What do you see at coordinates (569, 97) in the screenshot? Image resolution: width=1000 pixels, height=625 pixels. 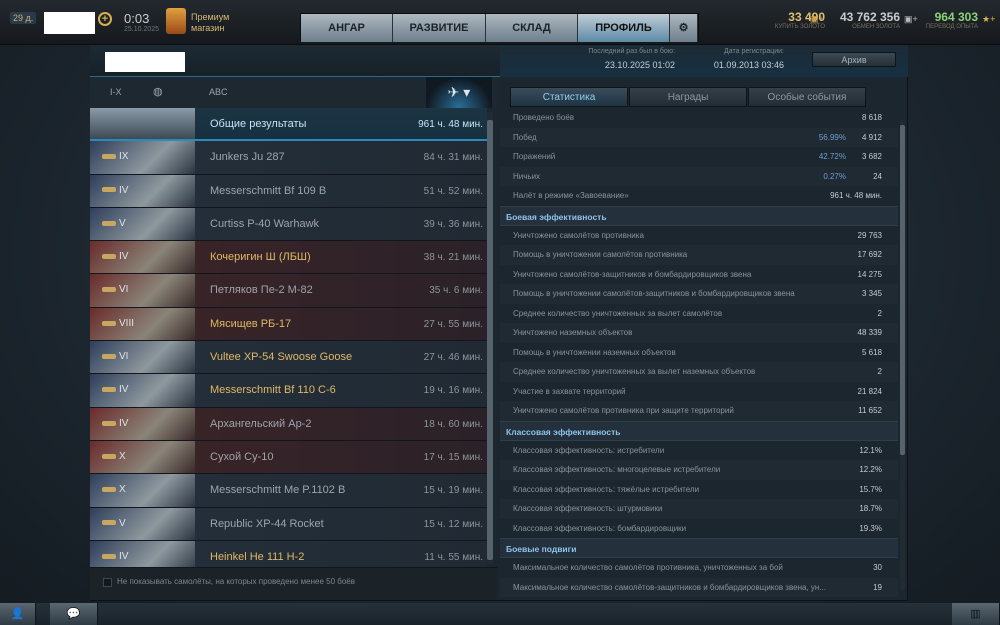 I see `tab-statistics: Статистика` at bounding box center [569, 97].